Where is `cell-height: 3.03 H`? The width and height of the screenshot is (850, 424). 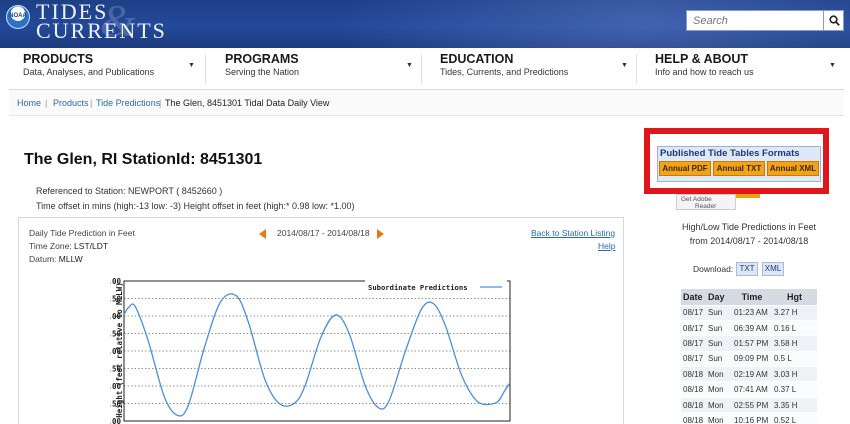
cell-height: 3.03 H is located at coordinates (794, 374).